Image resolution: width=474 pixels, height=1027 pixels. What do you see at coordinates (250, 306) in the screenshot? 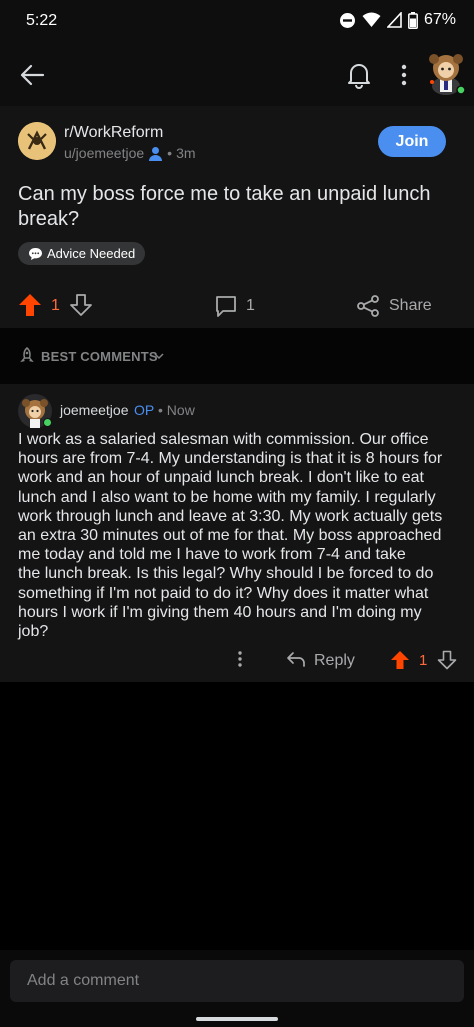
I see `post-comment-count: 1` at bounding box center [250, 306].